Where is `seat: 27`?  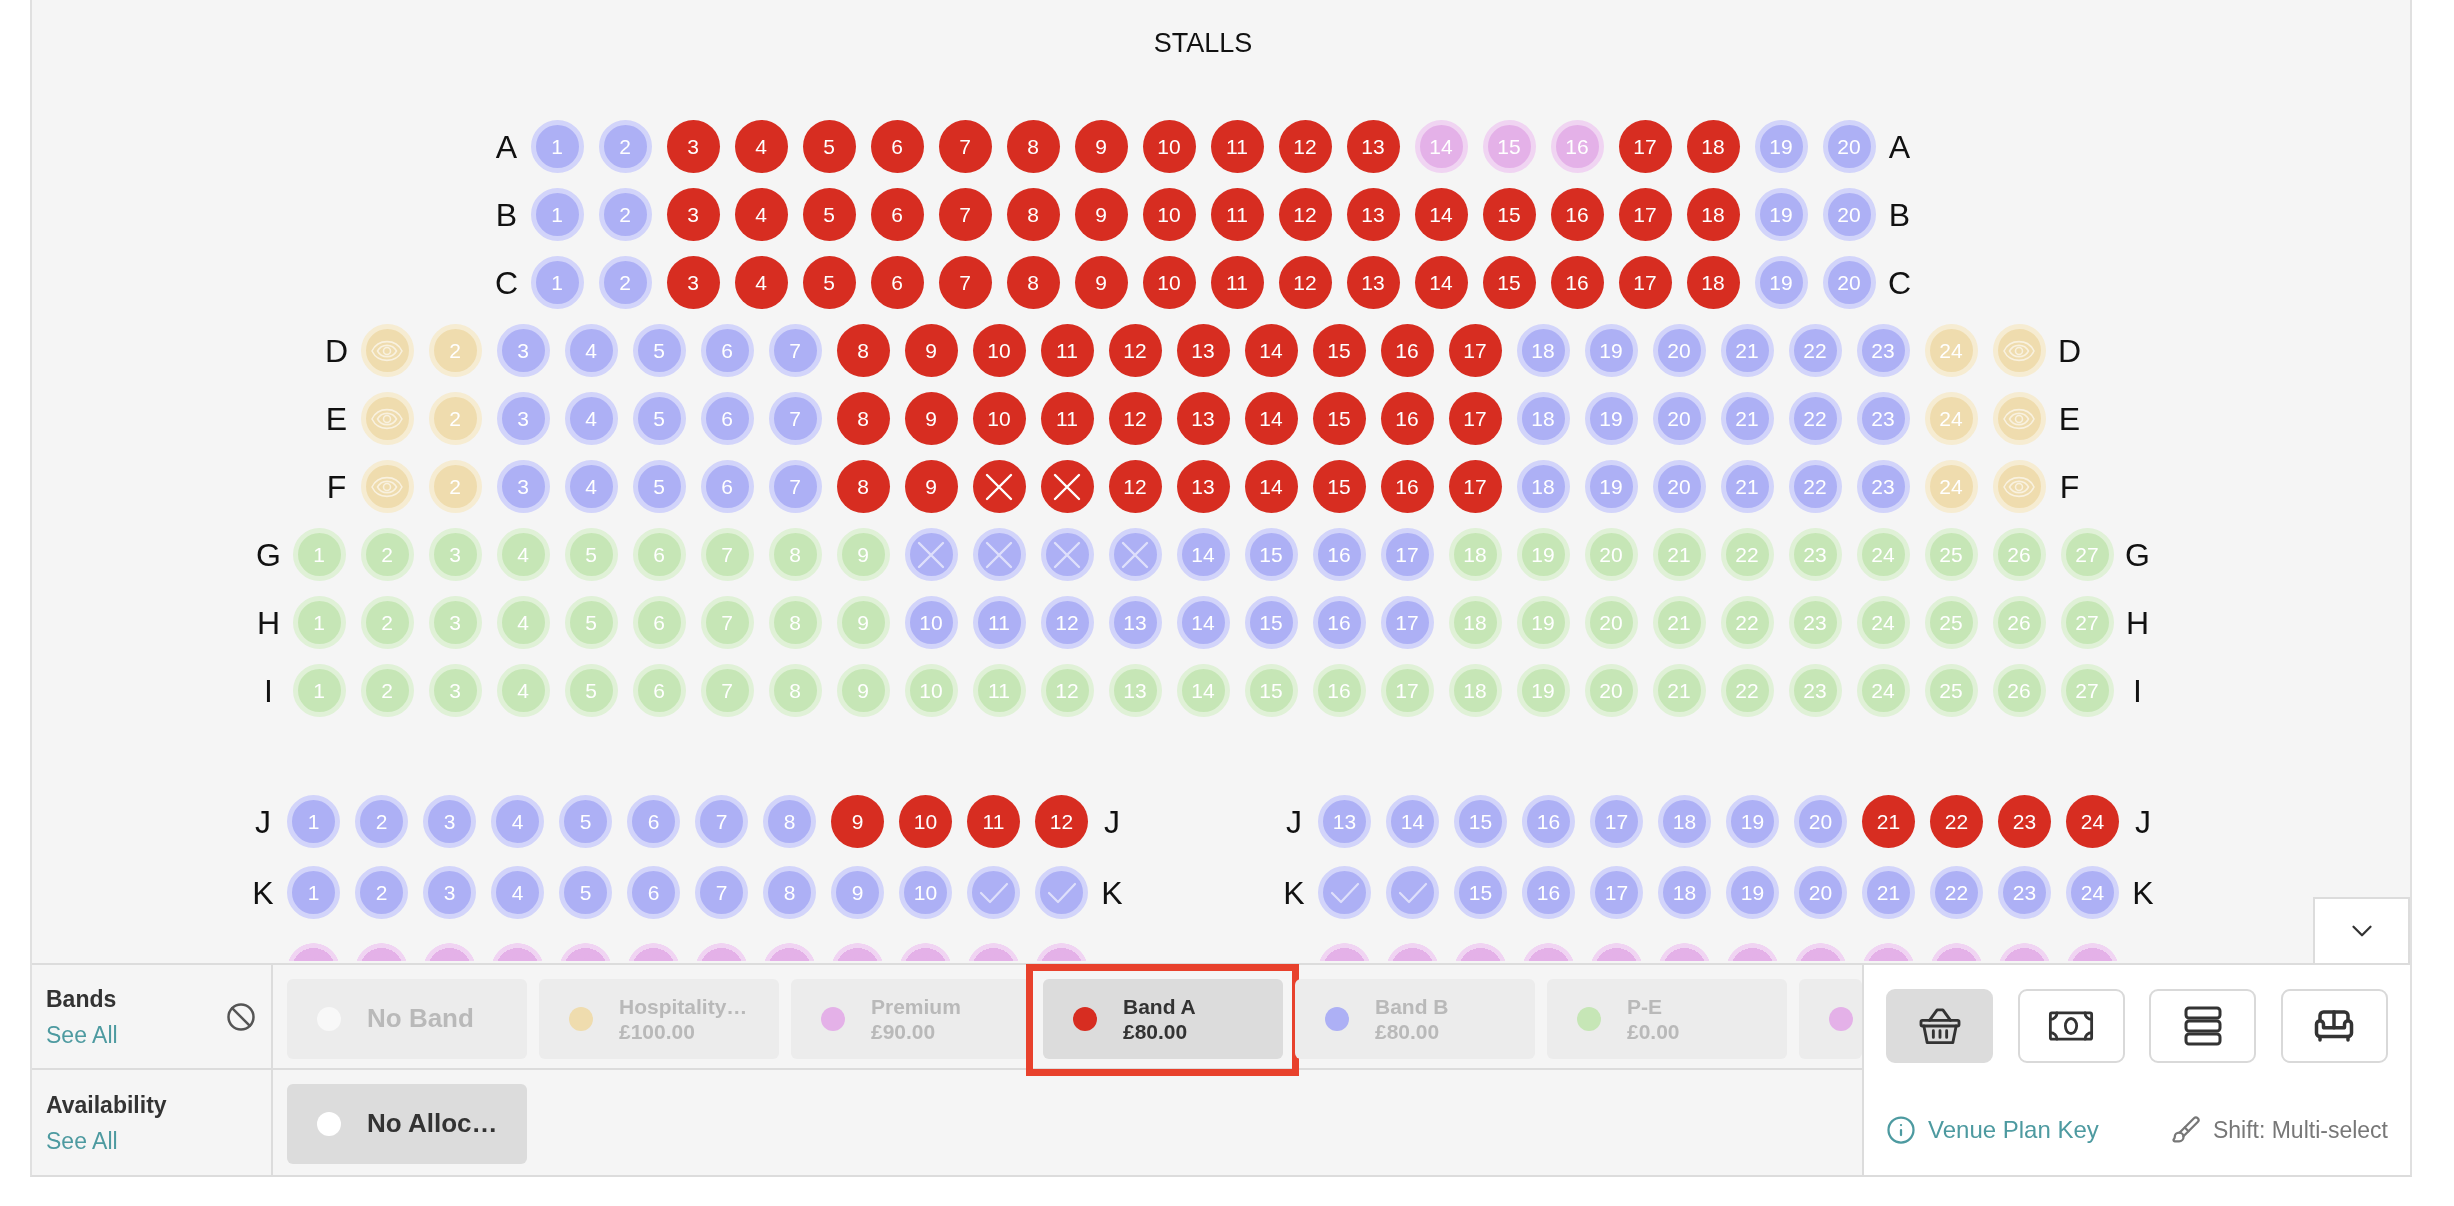 seat: 27 is located at coordinates (2087, 622).